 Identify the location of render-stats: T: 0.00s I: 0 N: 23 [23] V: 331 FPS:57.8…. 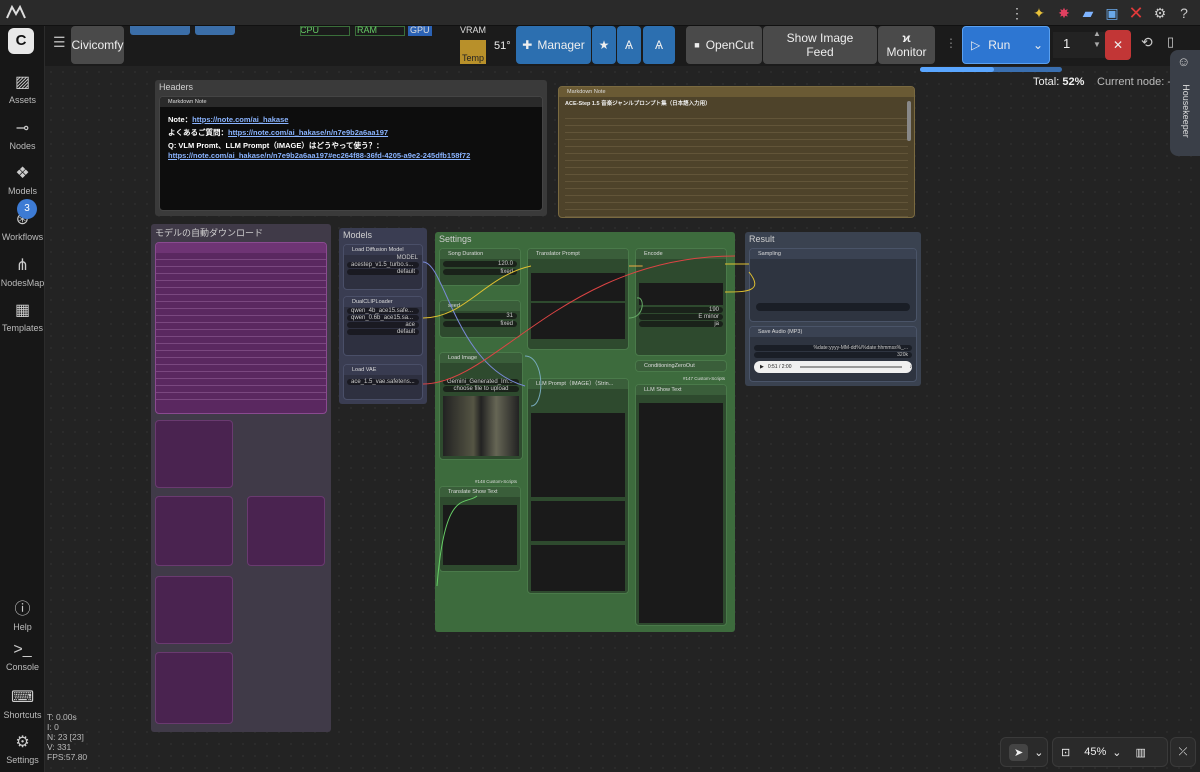
(67, 737).